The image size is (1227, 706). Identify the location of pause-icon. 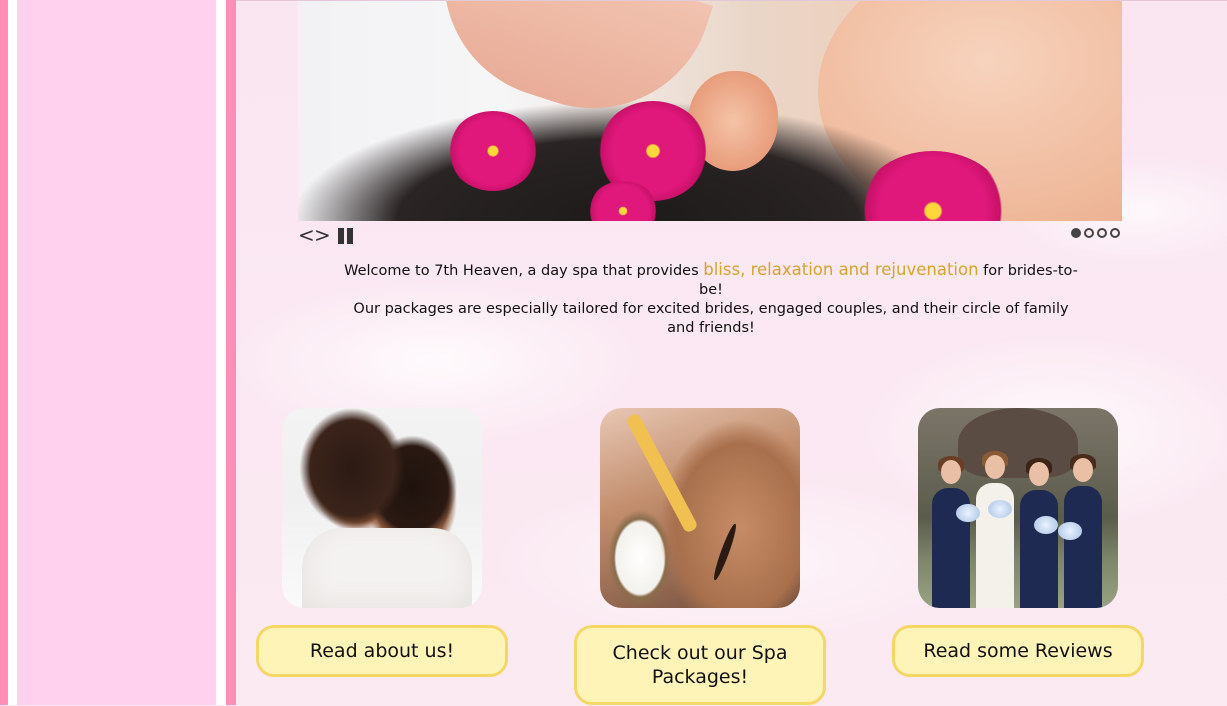
(346, 236).